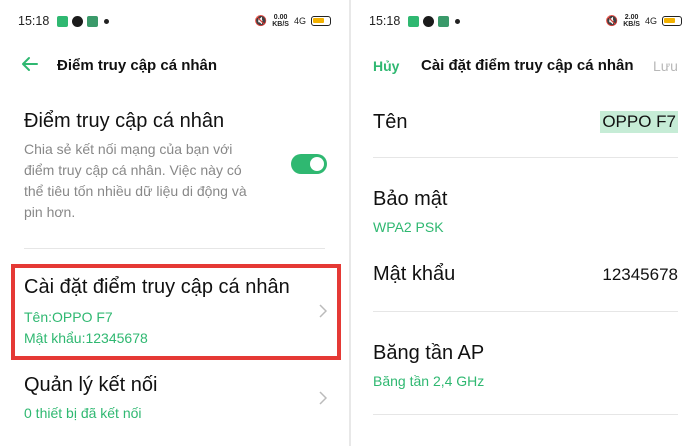  What do you see at coordinates (280, 17) in the screenshot?
I see `speed-value: 0.00` at bounding box center [280, 17].